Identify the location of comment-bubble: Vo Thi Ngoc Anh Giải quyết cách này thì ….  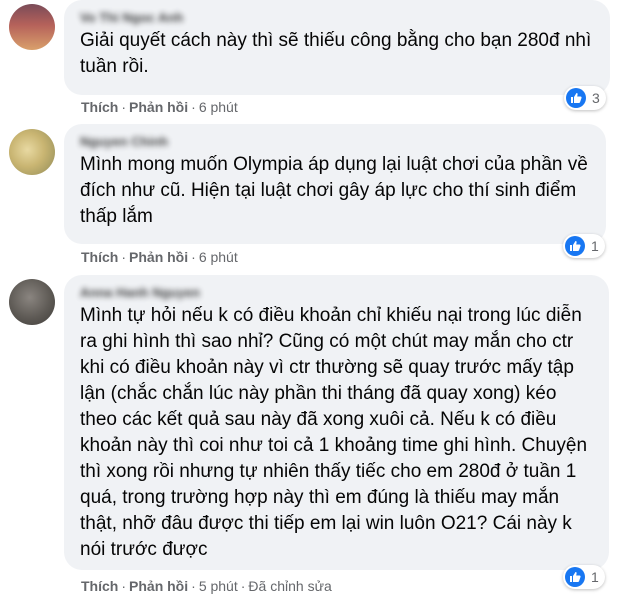
(337, 47).